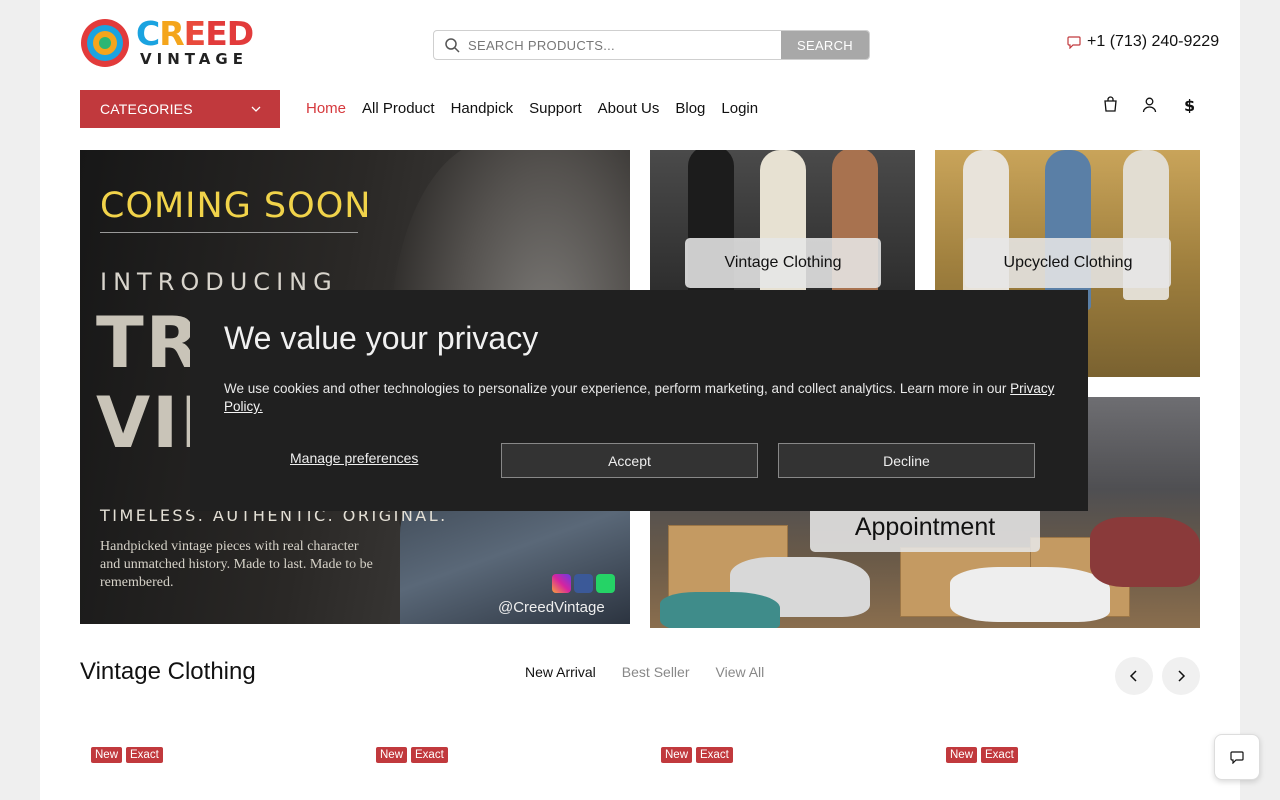 This screenshot has width=1280, height=800. I want to click on currency-icon: $, so click(1188, 104).